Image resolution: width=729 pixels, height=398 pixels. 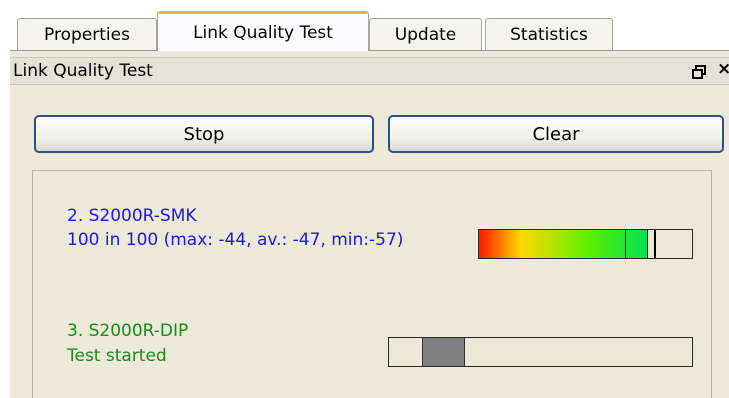 I want to click on device-status: Test started, so click(x=117, y=356).